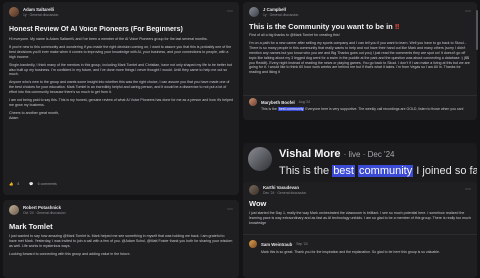 This screenshot has width=480, height=278. I want to click on author-name: Sam Weintraub, so click(276, 244).